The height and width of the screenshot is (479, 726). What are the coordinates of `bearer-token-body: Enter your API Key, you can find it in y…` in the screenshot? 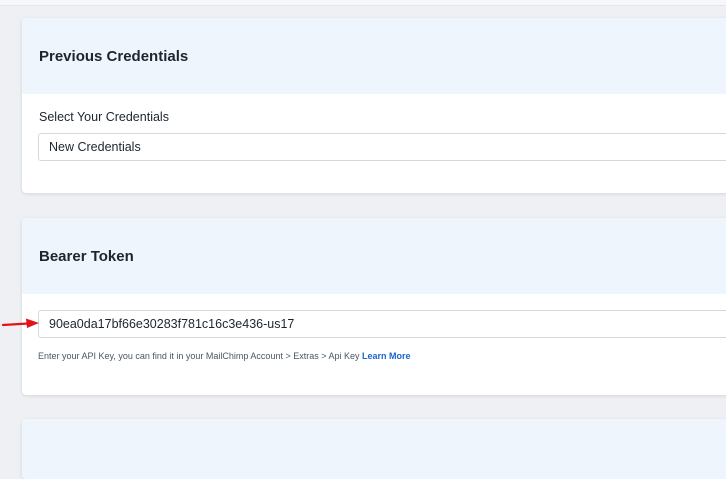 It's located at (374, 327).